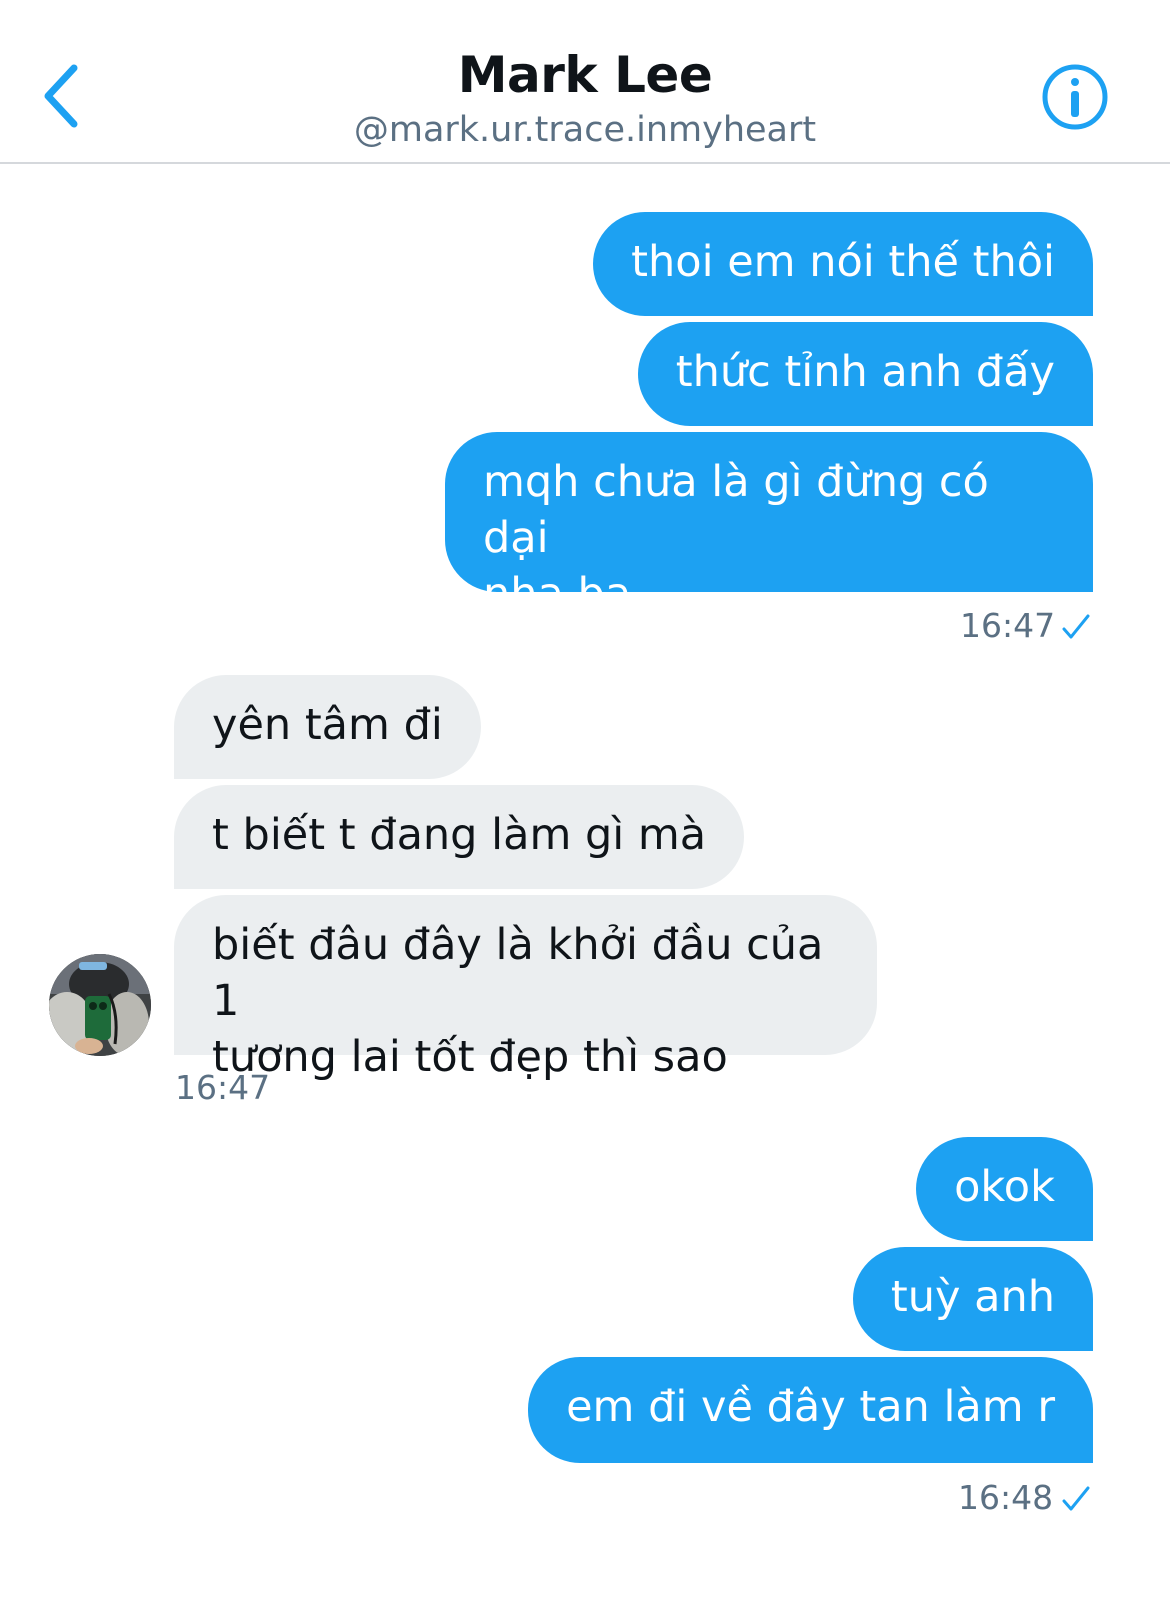 The image size is (1170, 1606). I want to click on outgoing-message: thoi em nói thế thôi, so click(843, 264).